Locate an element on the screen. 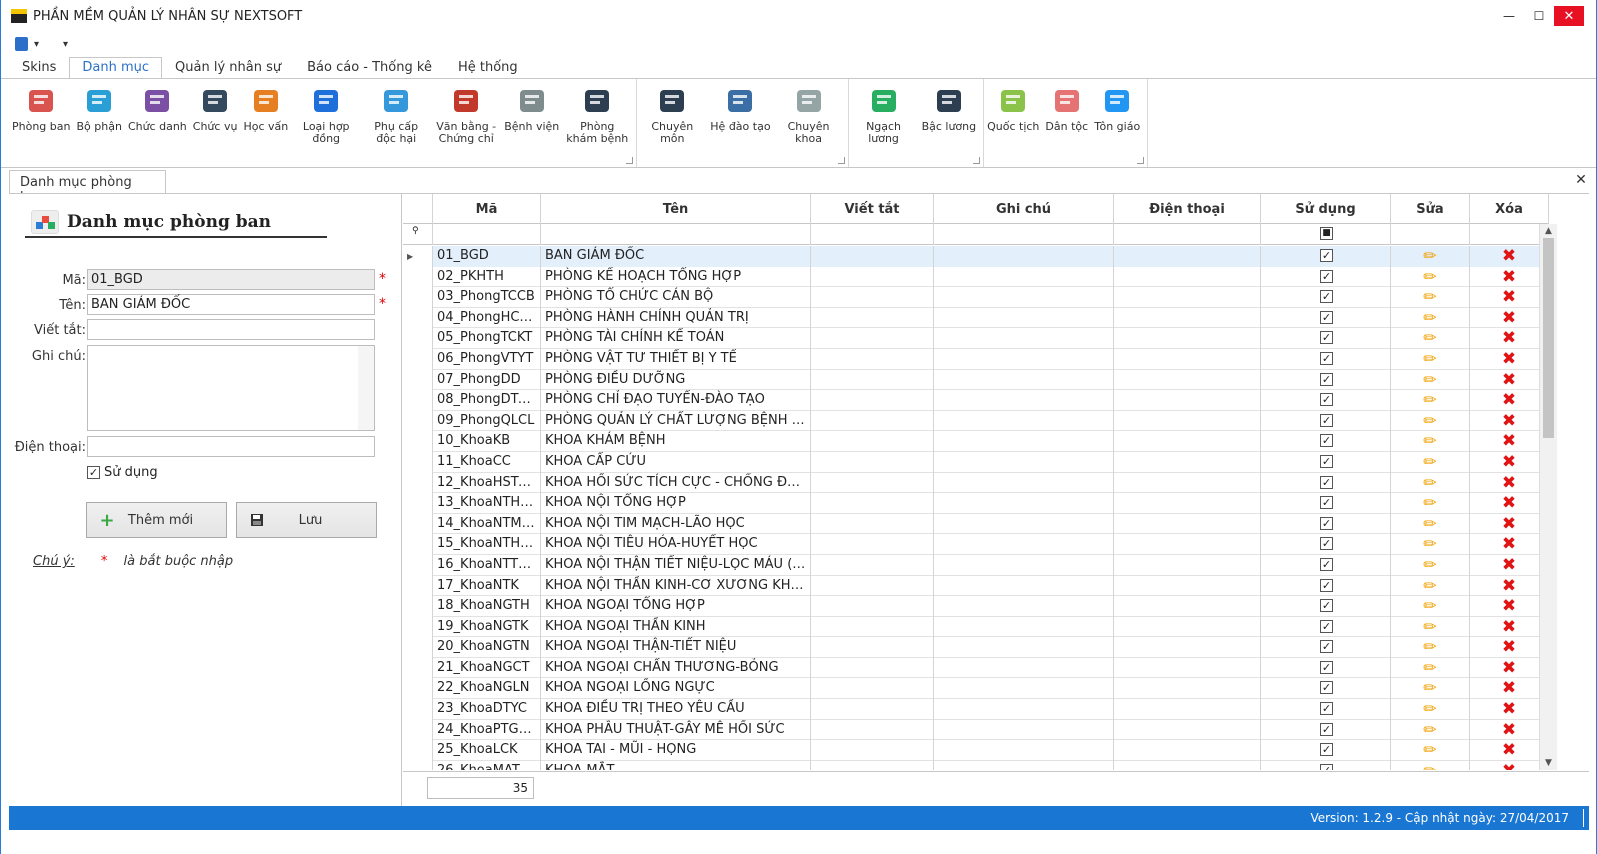 This screenshot has width=1597, height=854. ribbon-tab: Báo cáo - Thống kê is located at coordinates (369, 68).